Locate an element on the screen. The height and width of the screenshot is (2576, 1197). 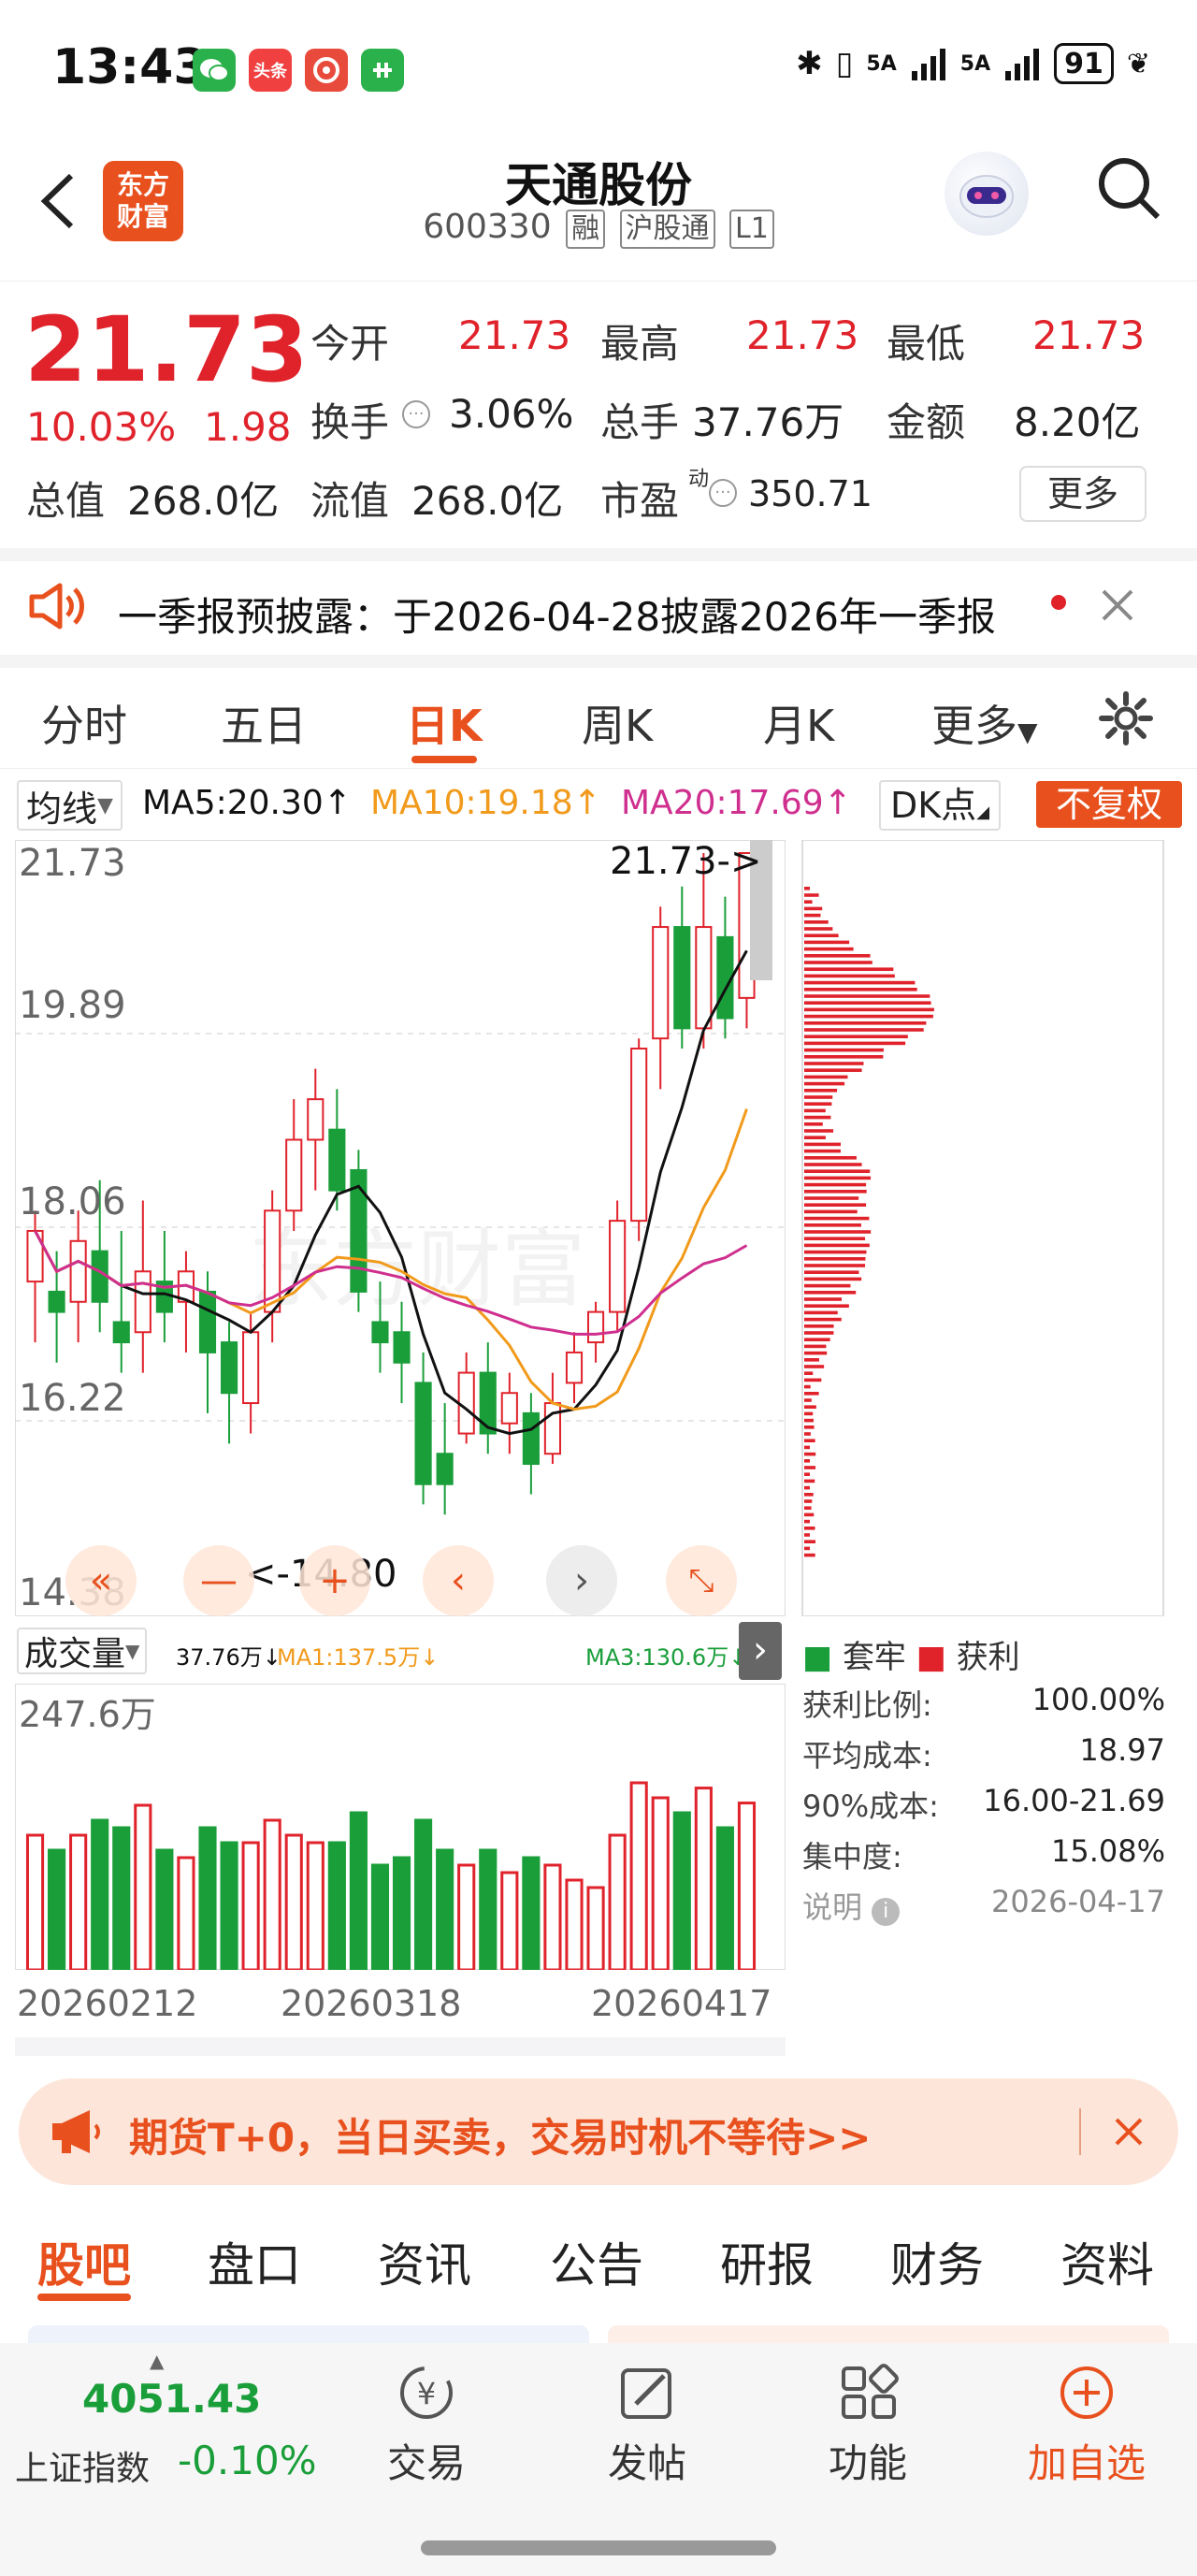
fullscreen-icon: ⤡ is located at coordinates (701, 1580).